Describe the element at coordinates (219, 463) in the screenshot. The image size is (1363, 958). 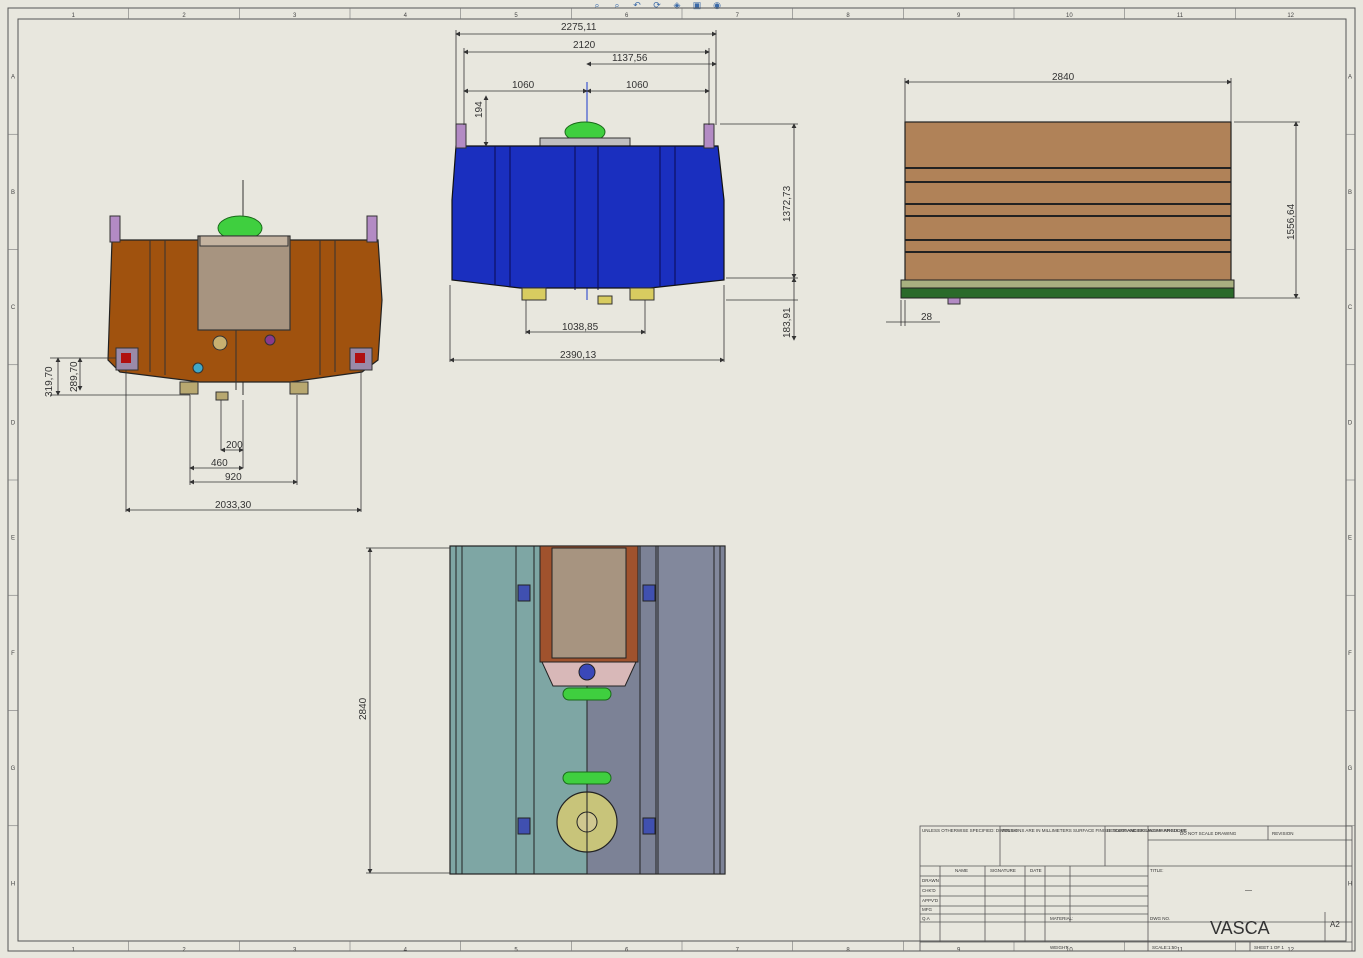
I see `dim-front-460: 460` at that location.